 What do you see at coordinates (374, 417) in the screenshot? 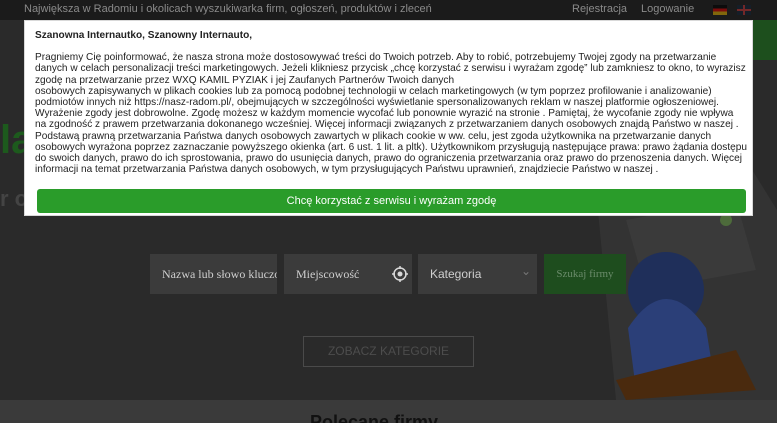
I see `featured-companies-title: Polecane firmy` at bounding box center [374, 417].